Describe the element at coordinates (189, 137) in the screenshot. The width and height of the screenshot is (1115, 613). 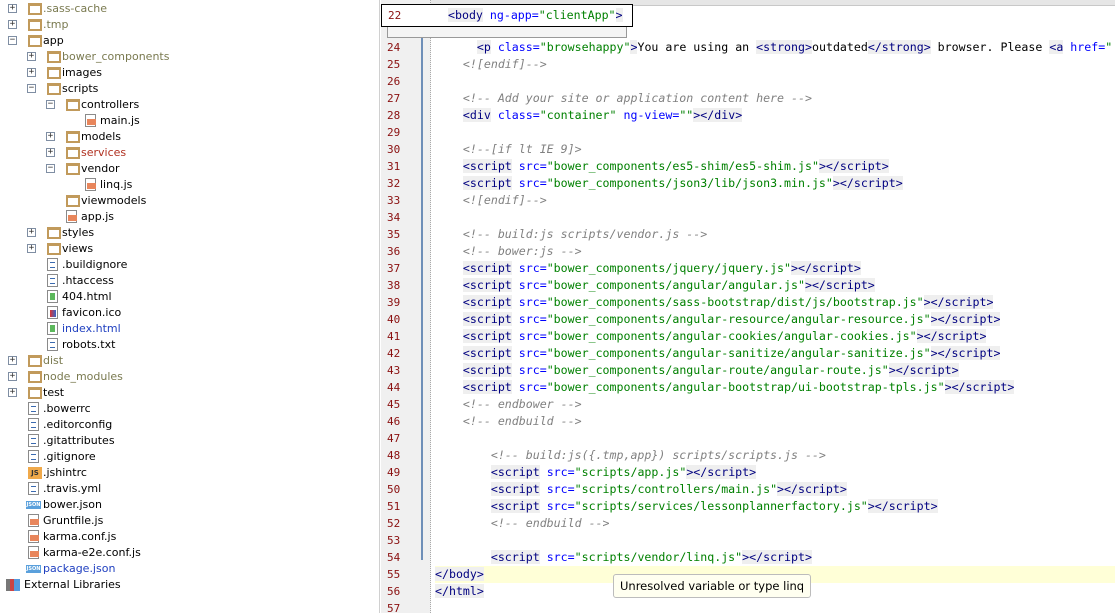
I see `tree-item: + models` at that location.